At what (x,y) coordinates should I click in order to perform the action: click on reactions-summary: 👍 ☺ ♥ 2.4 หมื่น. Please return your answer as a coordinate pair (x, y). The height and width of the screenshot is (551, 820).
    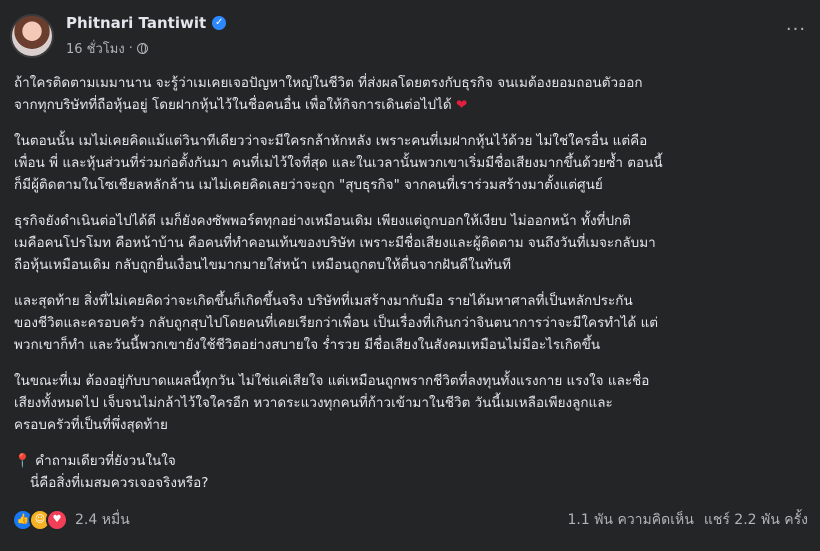
    Looking at the image, I should click on (71, 520).